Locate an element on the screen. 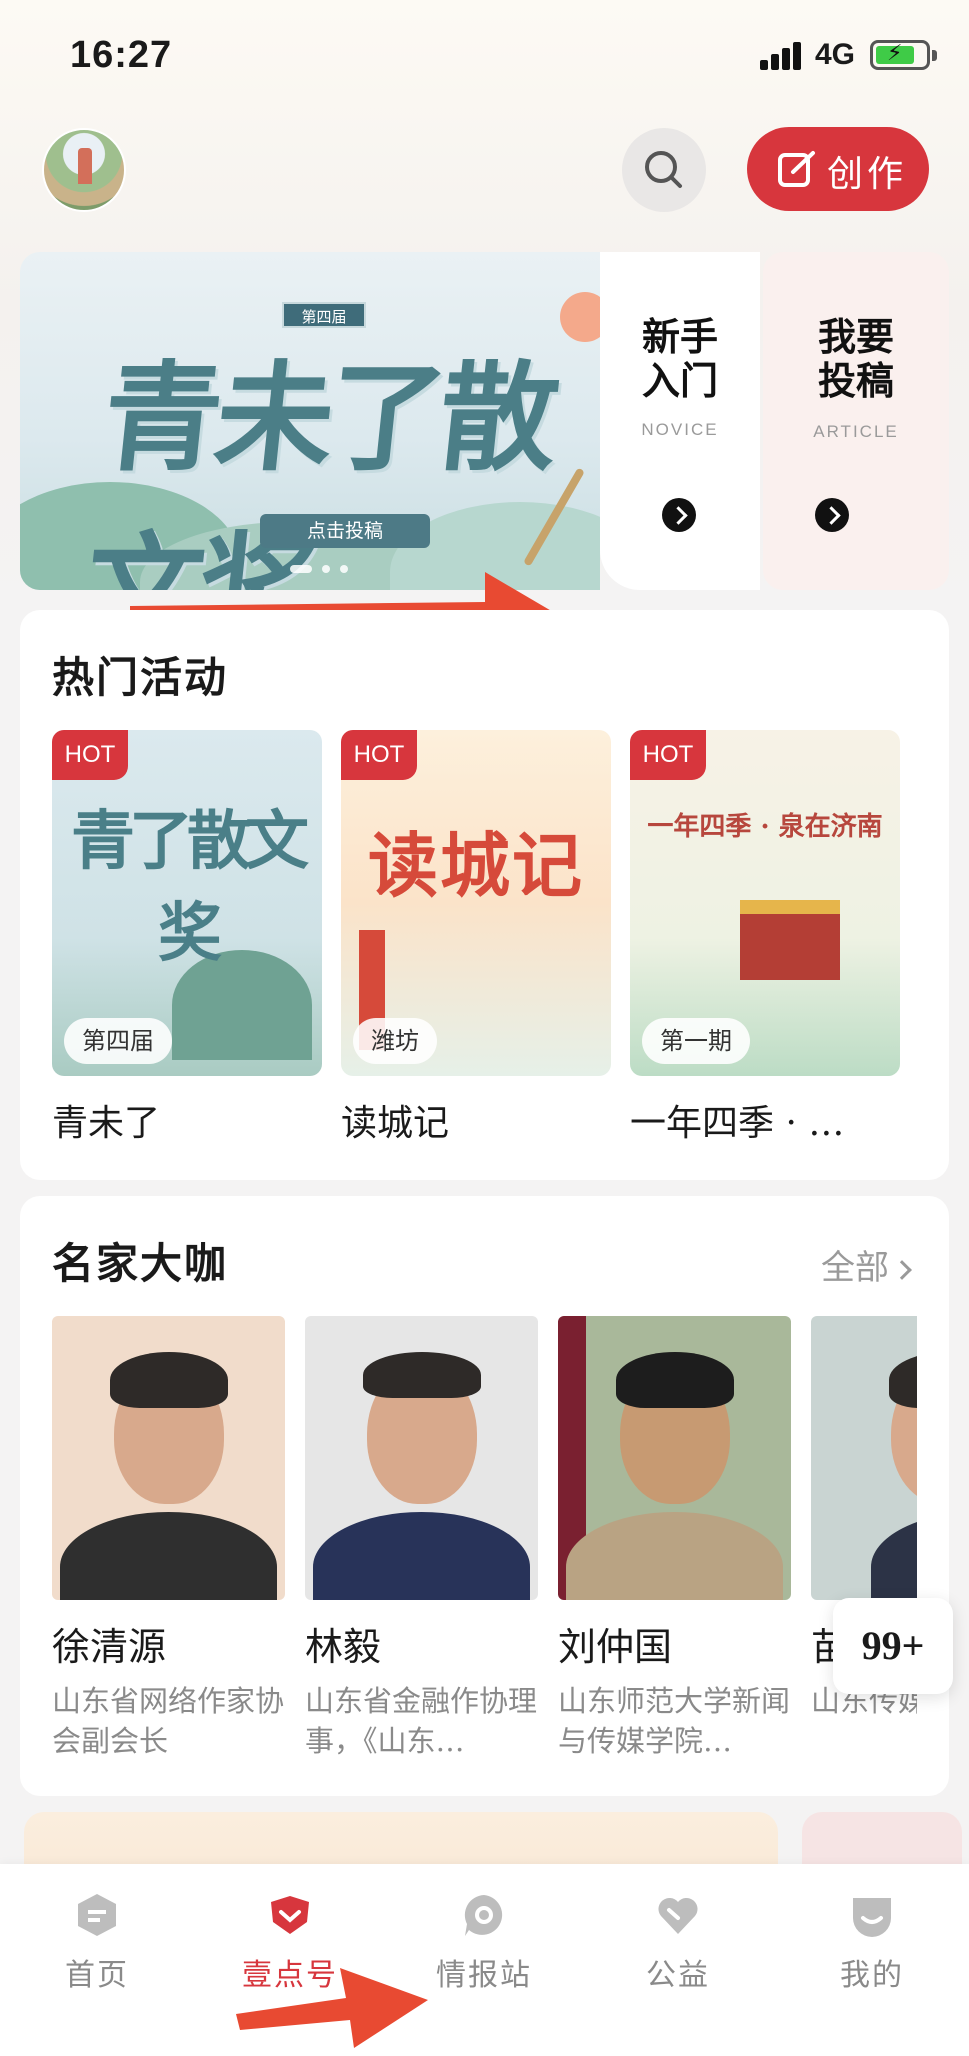 Image resolution: width=969 pixels, height=2056 pixels. tab-label: 公益 is located at coordinates (678, 1975).